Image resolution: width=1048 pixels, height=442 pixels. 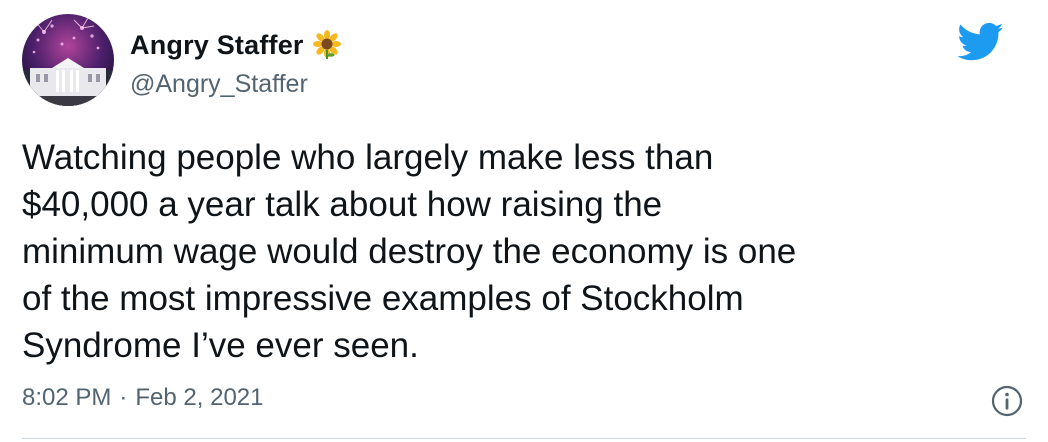 I want to click on white-house-fireworks-avatar-image, so click(x=68, y=60).